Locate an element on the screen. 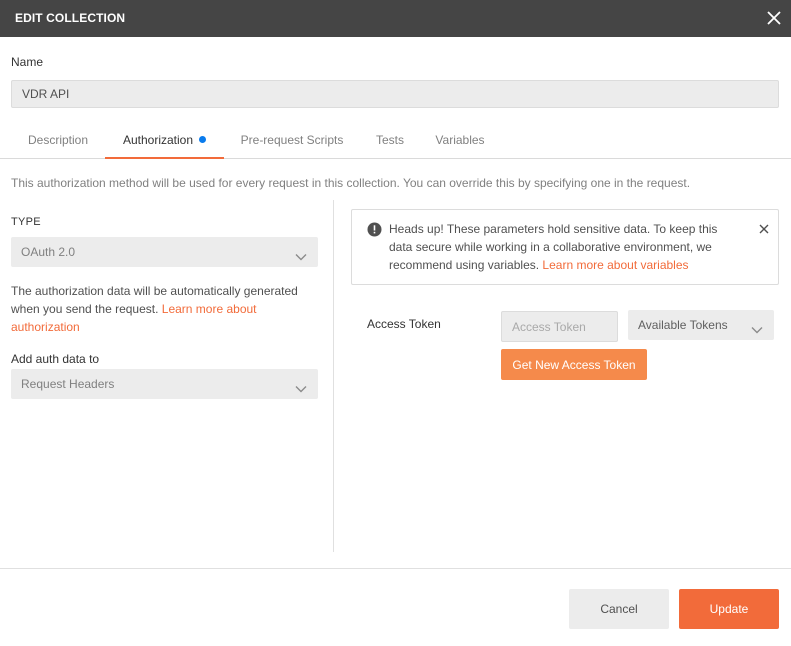  access-token-input is located at coordinates (559, 326).